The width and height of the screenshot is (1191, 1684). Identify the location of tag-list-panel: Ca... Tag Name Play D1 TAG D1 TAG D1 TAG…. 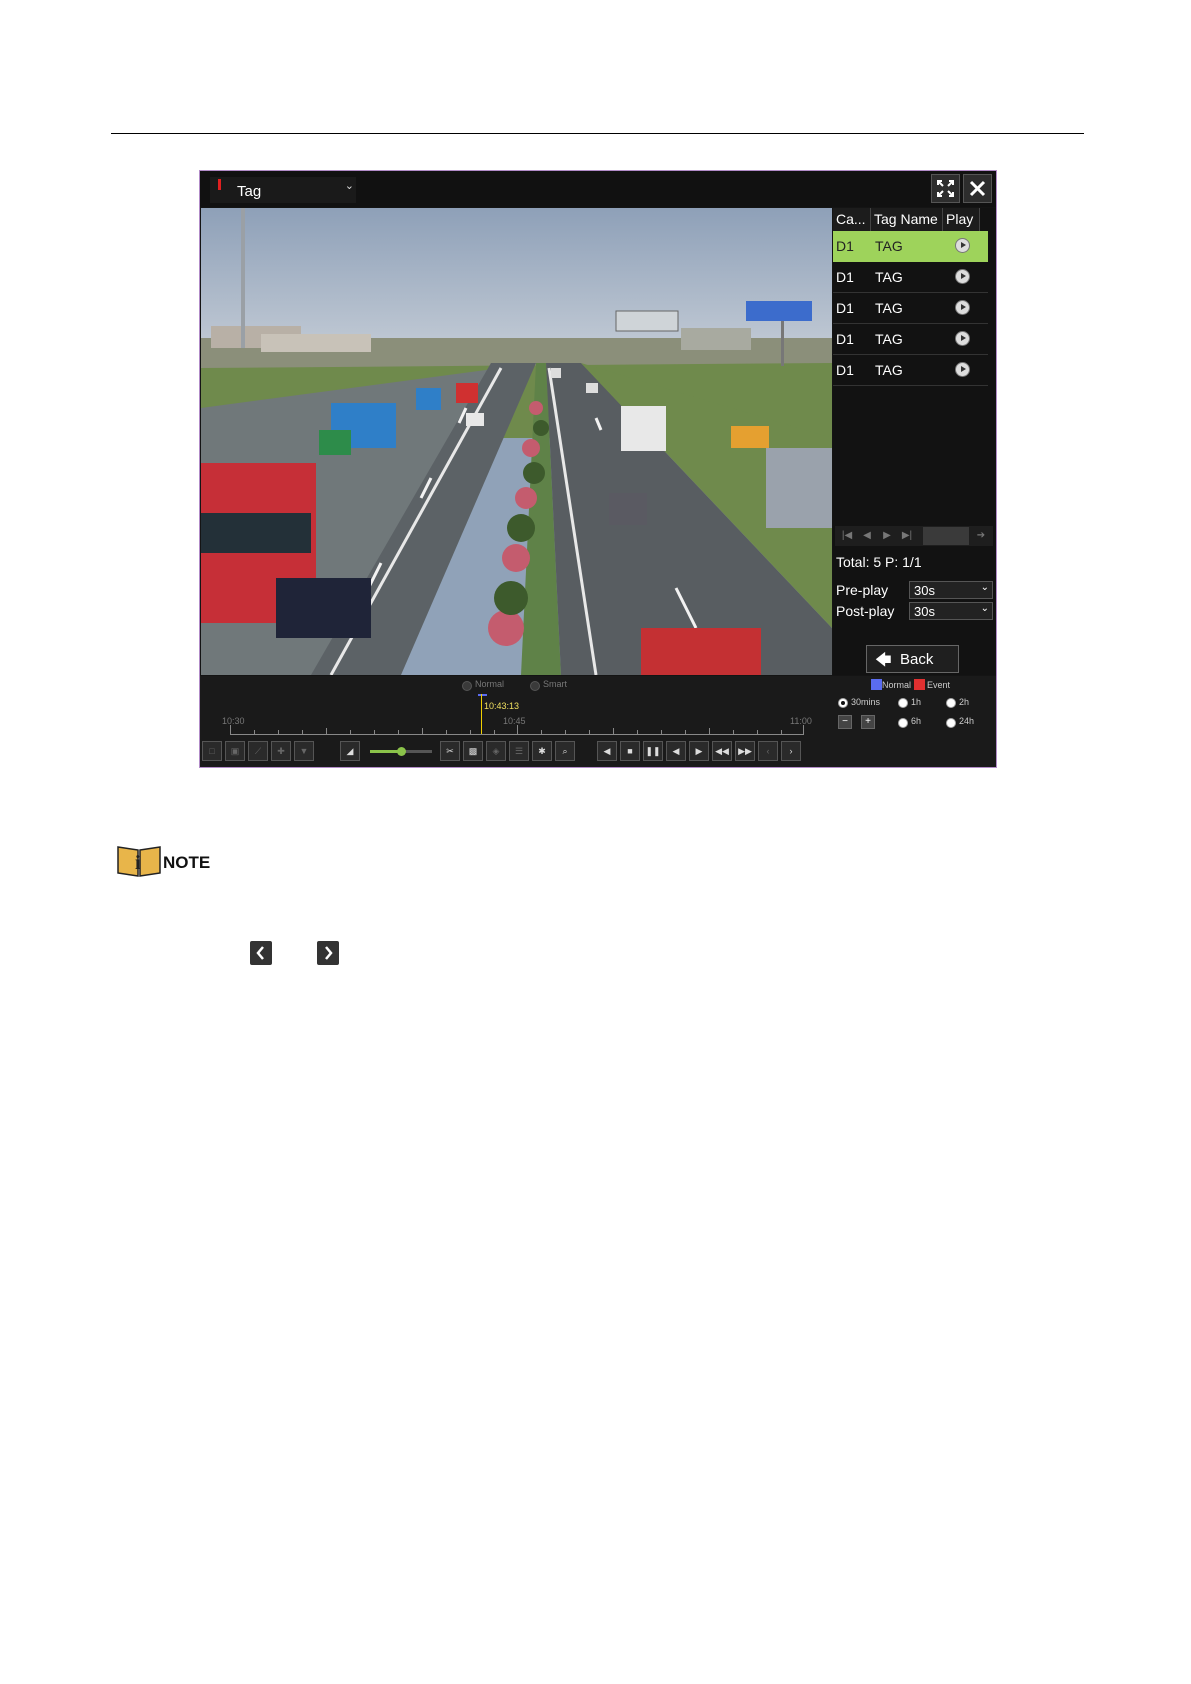
(914, 441).